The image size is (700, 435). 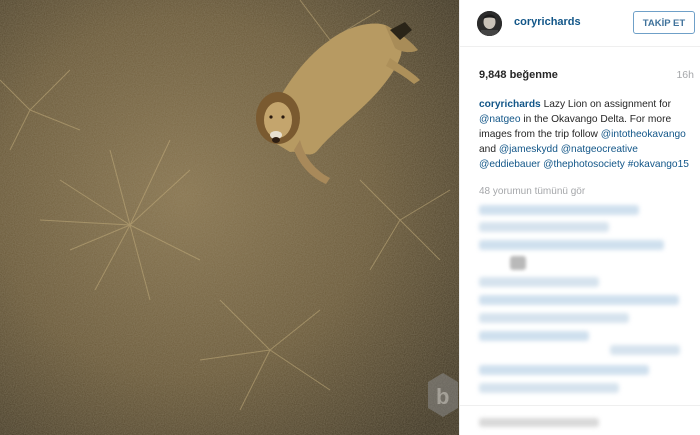 What do you see at coordinates (658, 164) in the screenshot?
I see `hashtag-link: #okavango15` at bounding box center [658, 164].